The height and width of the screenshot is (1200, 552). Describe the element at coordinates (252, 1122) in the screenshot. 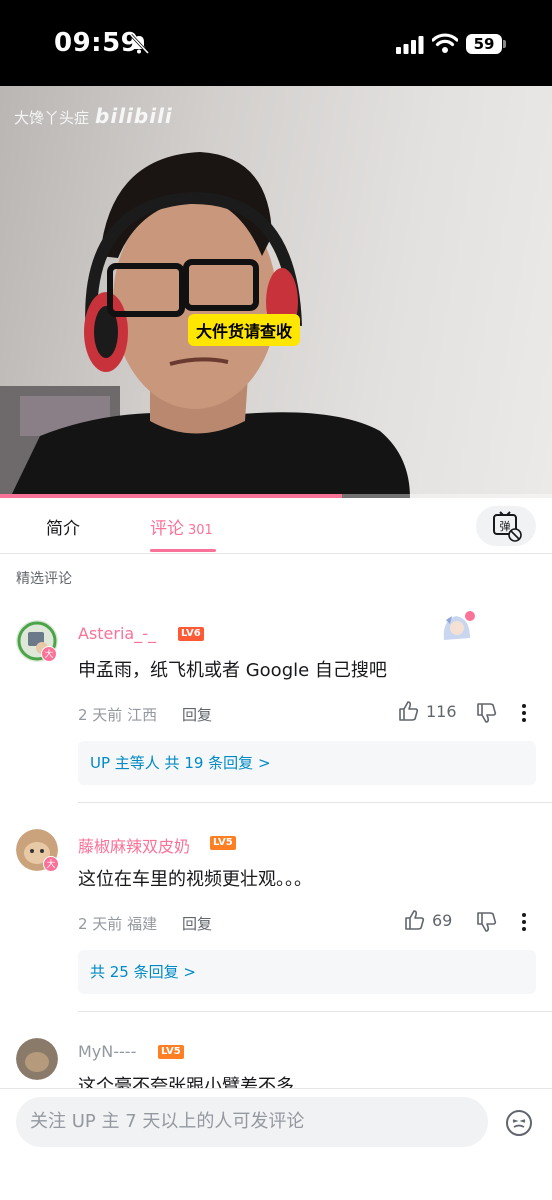

I see `comment-input: 关注 UP 主 7 天以上的人可发评论` at that location.